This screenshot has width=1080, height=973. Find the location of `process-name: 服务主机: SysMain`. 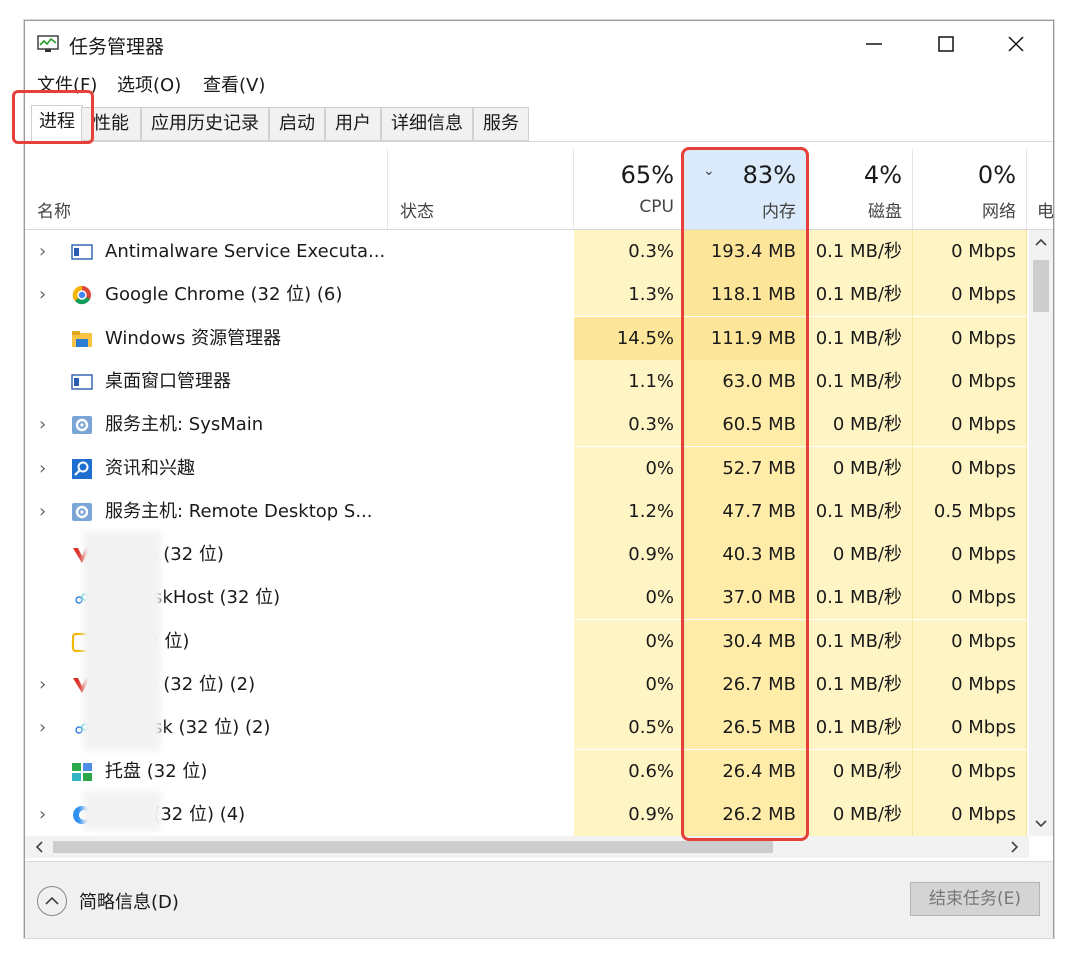

process-name: 服务主机: SysMain is located at coordinates (184, 425).